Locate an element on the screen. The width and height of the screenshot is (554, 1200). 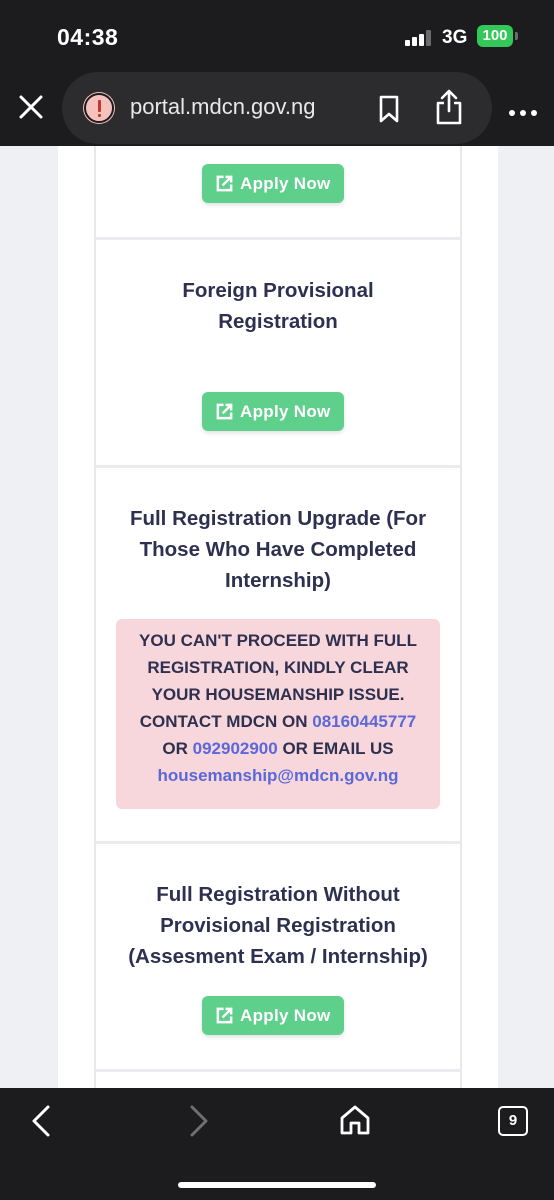
battery-cap is located at coordinates (516, 36).